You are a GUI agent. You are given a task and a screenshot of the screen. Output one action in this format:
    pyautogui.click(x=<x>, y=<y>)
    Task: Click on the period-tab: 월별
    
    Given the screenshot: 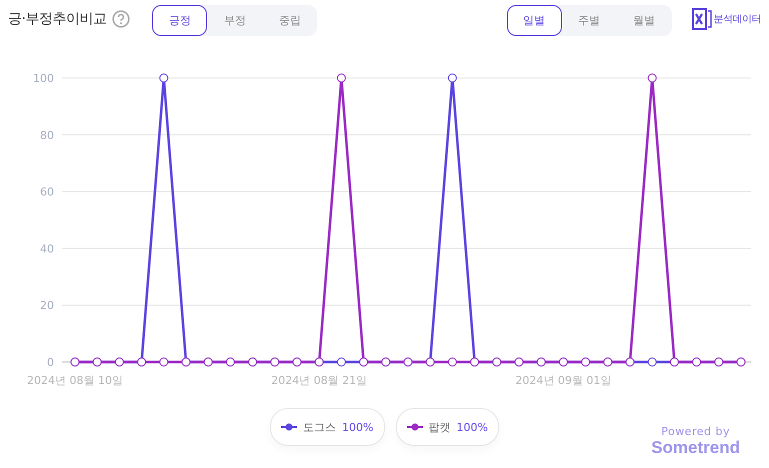 What is the action you would take?
    pyautogui.click(x=644, y=20)
    